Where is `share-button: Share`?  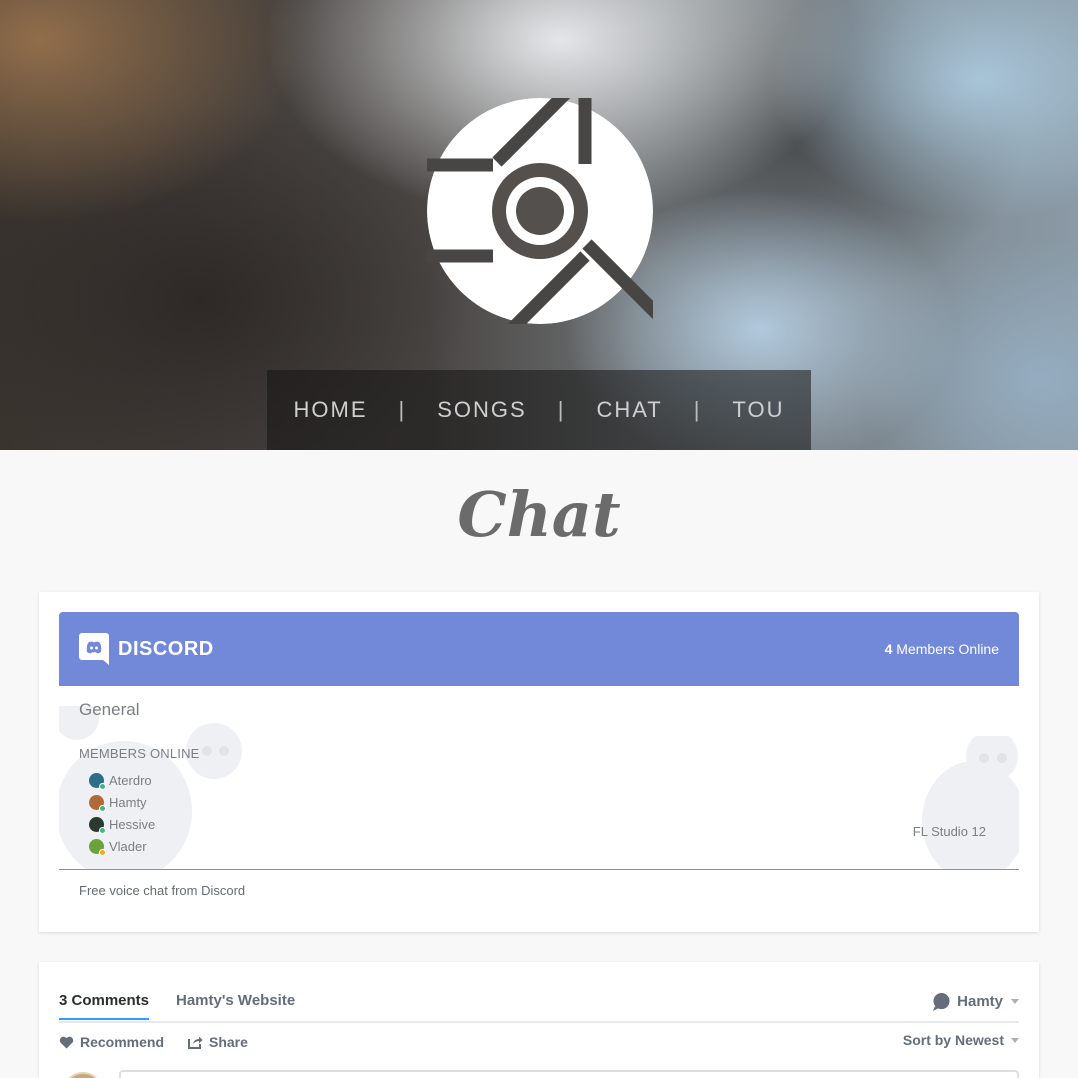 share-button: Share is located at coordinates (218, 1042).